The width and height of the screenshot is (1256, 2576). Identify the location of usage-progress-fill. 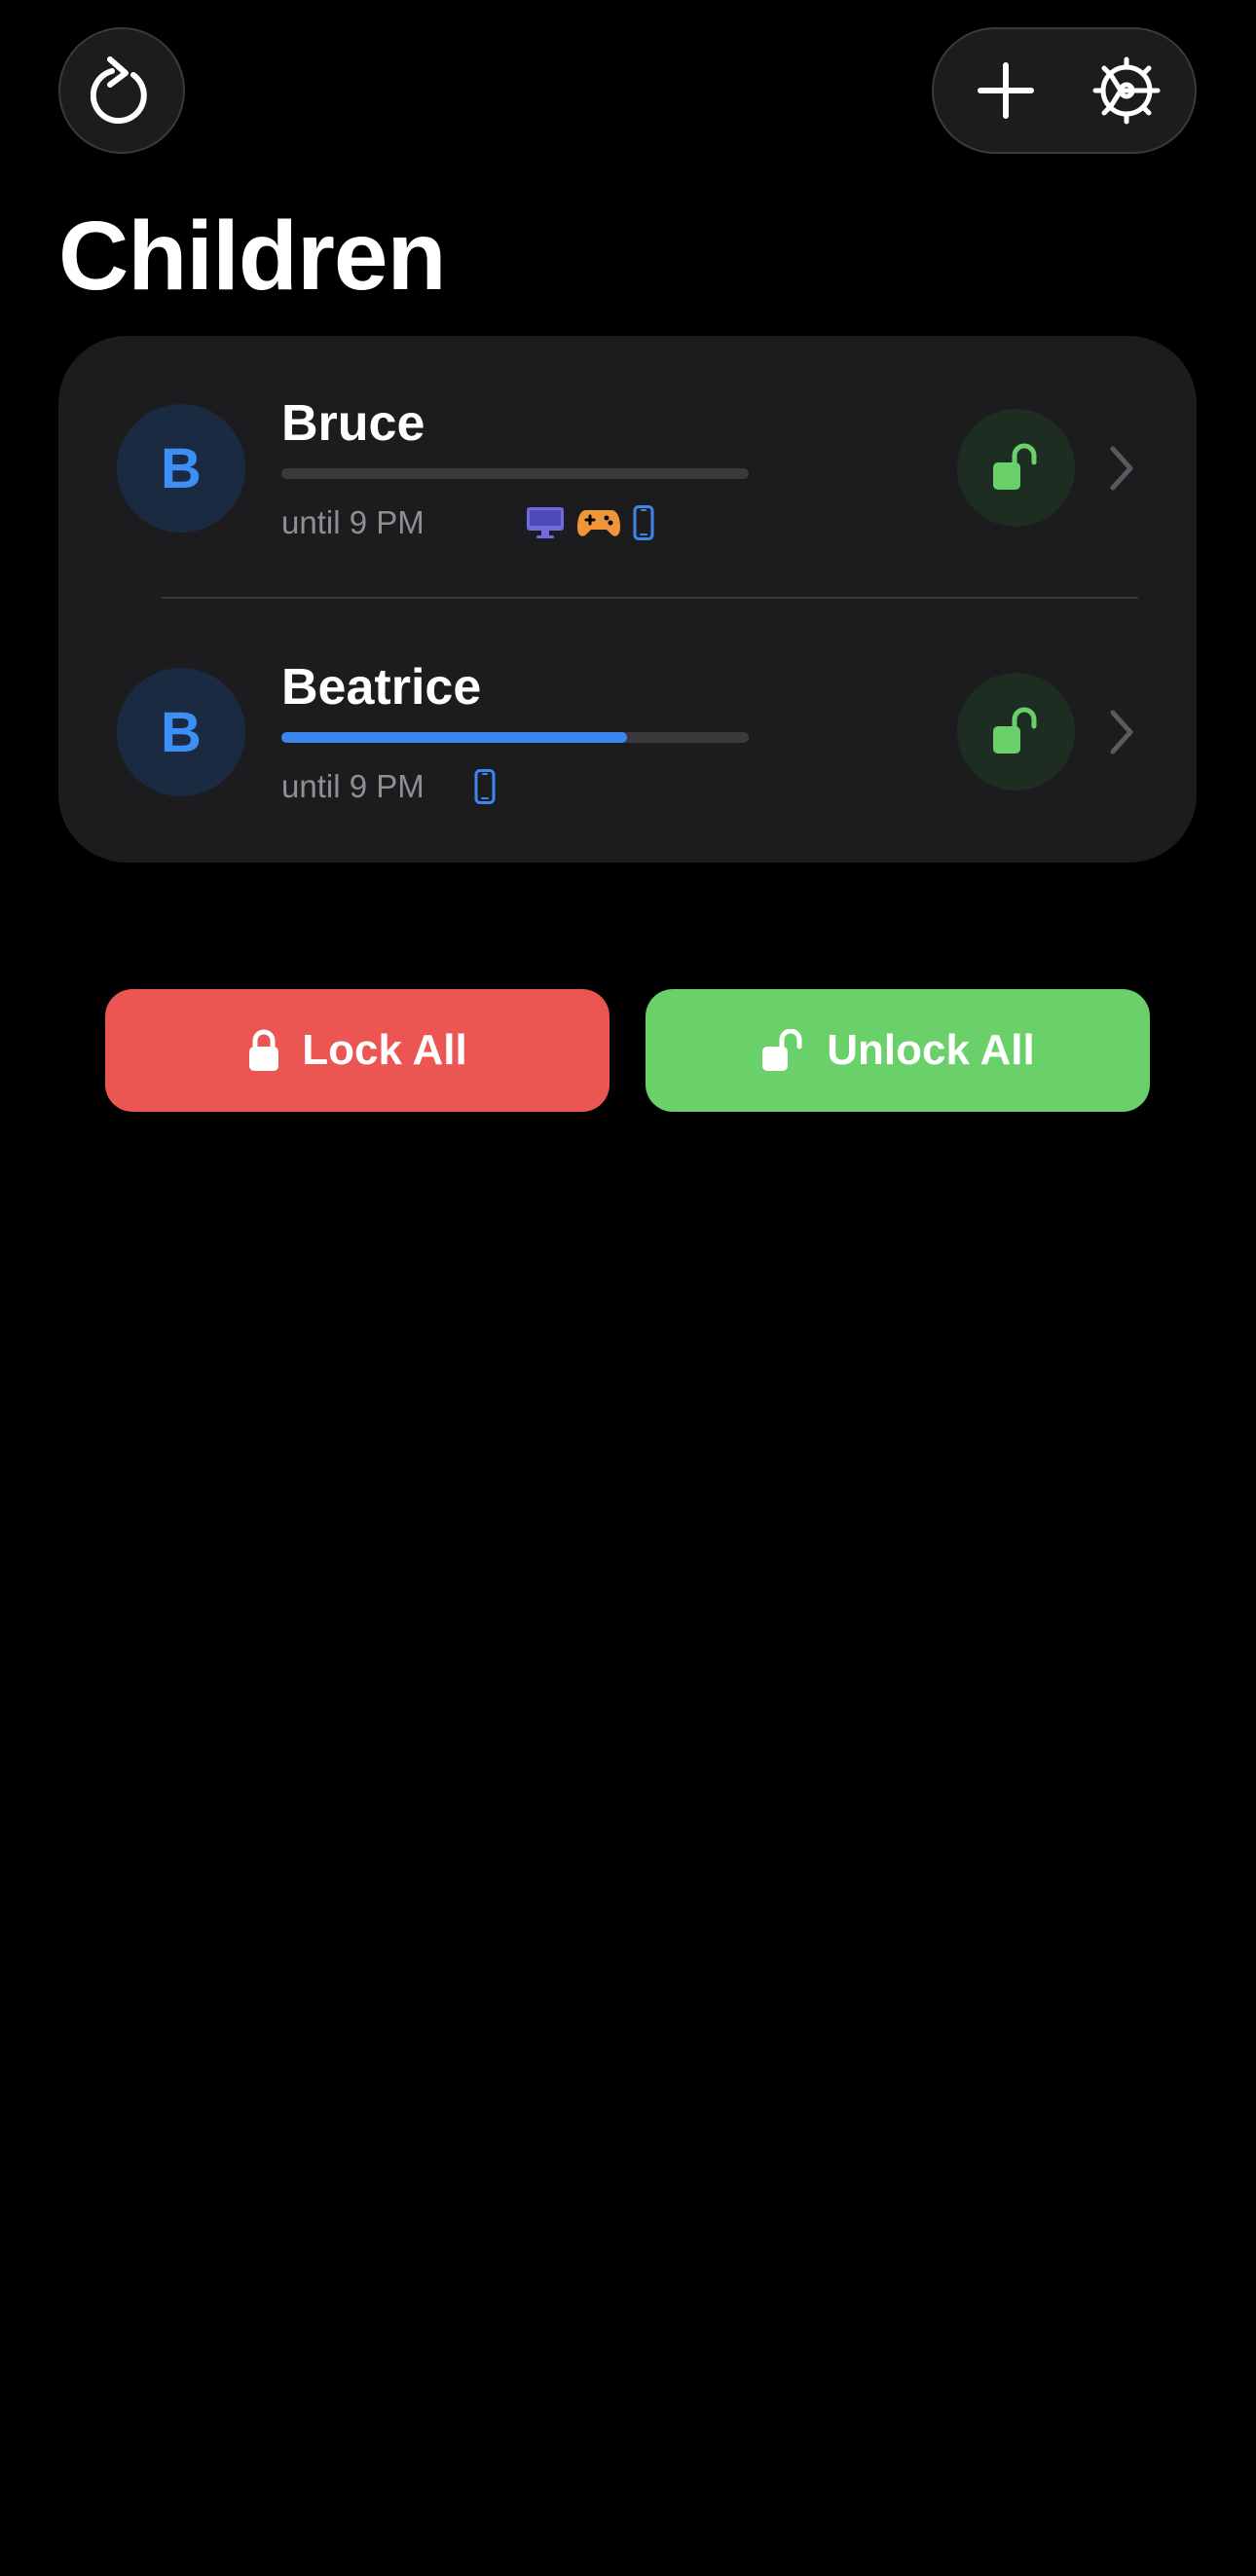
(455, 737).